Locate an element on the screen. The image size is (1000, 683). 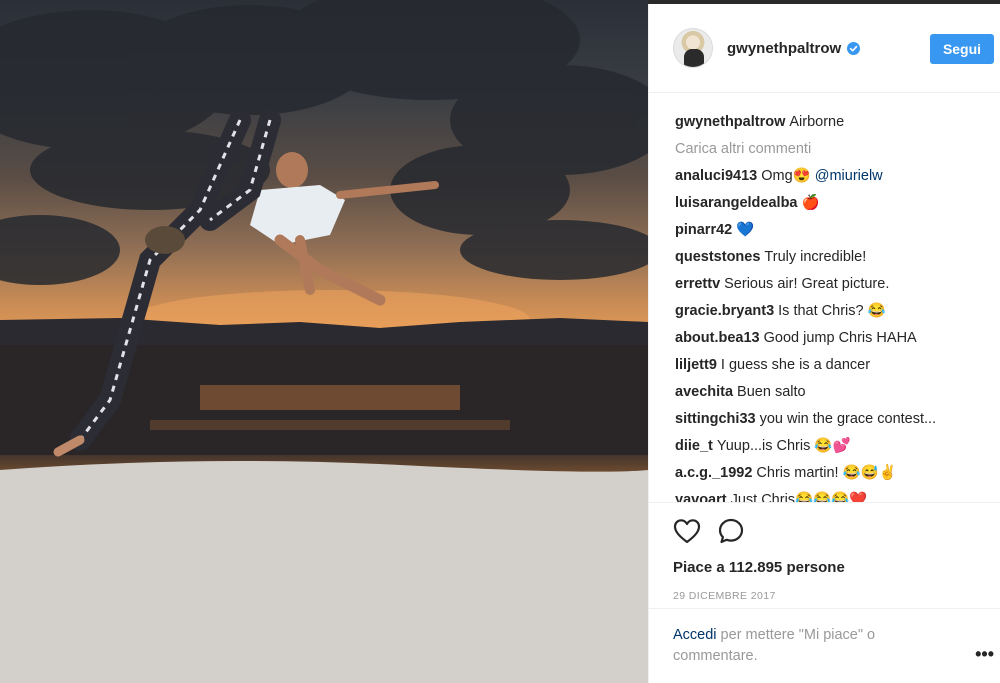
comment-item: pinarr42 💙 is located at coordinates (826, 230).